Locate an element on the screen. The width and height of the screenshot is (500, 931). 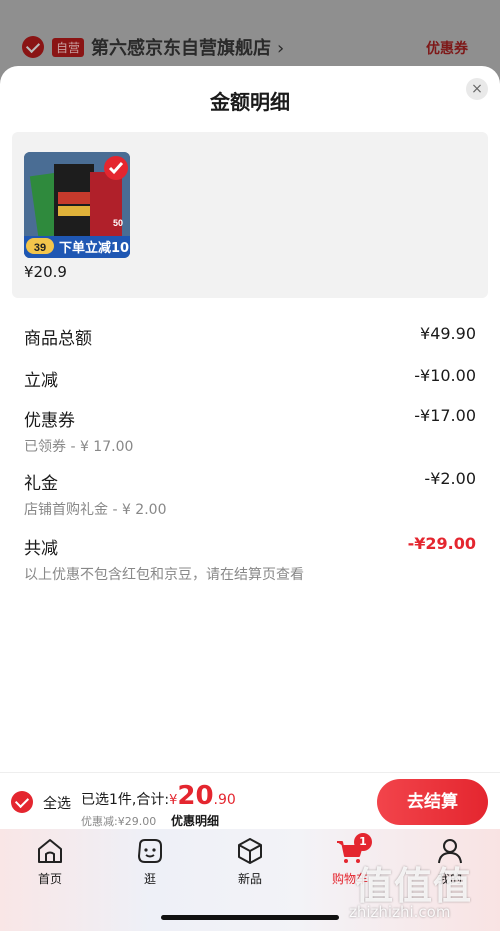
row-label: 立减 is located at coordinates (41, 381).